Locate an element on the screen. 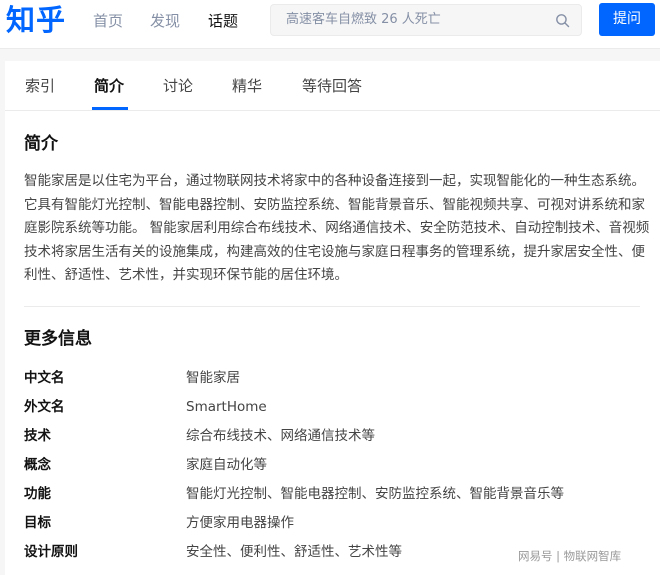 This screenshot has width=660, height=575. info-row: 外文名 SmartHome is located at coordinates (334, 407).